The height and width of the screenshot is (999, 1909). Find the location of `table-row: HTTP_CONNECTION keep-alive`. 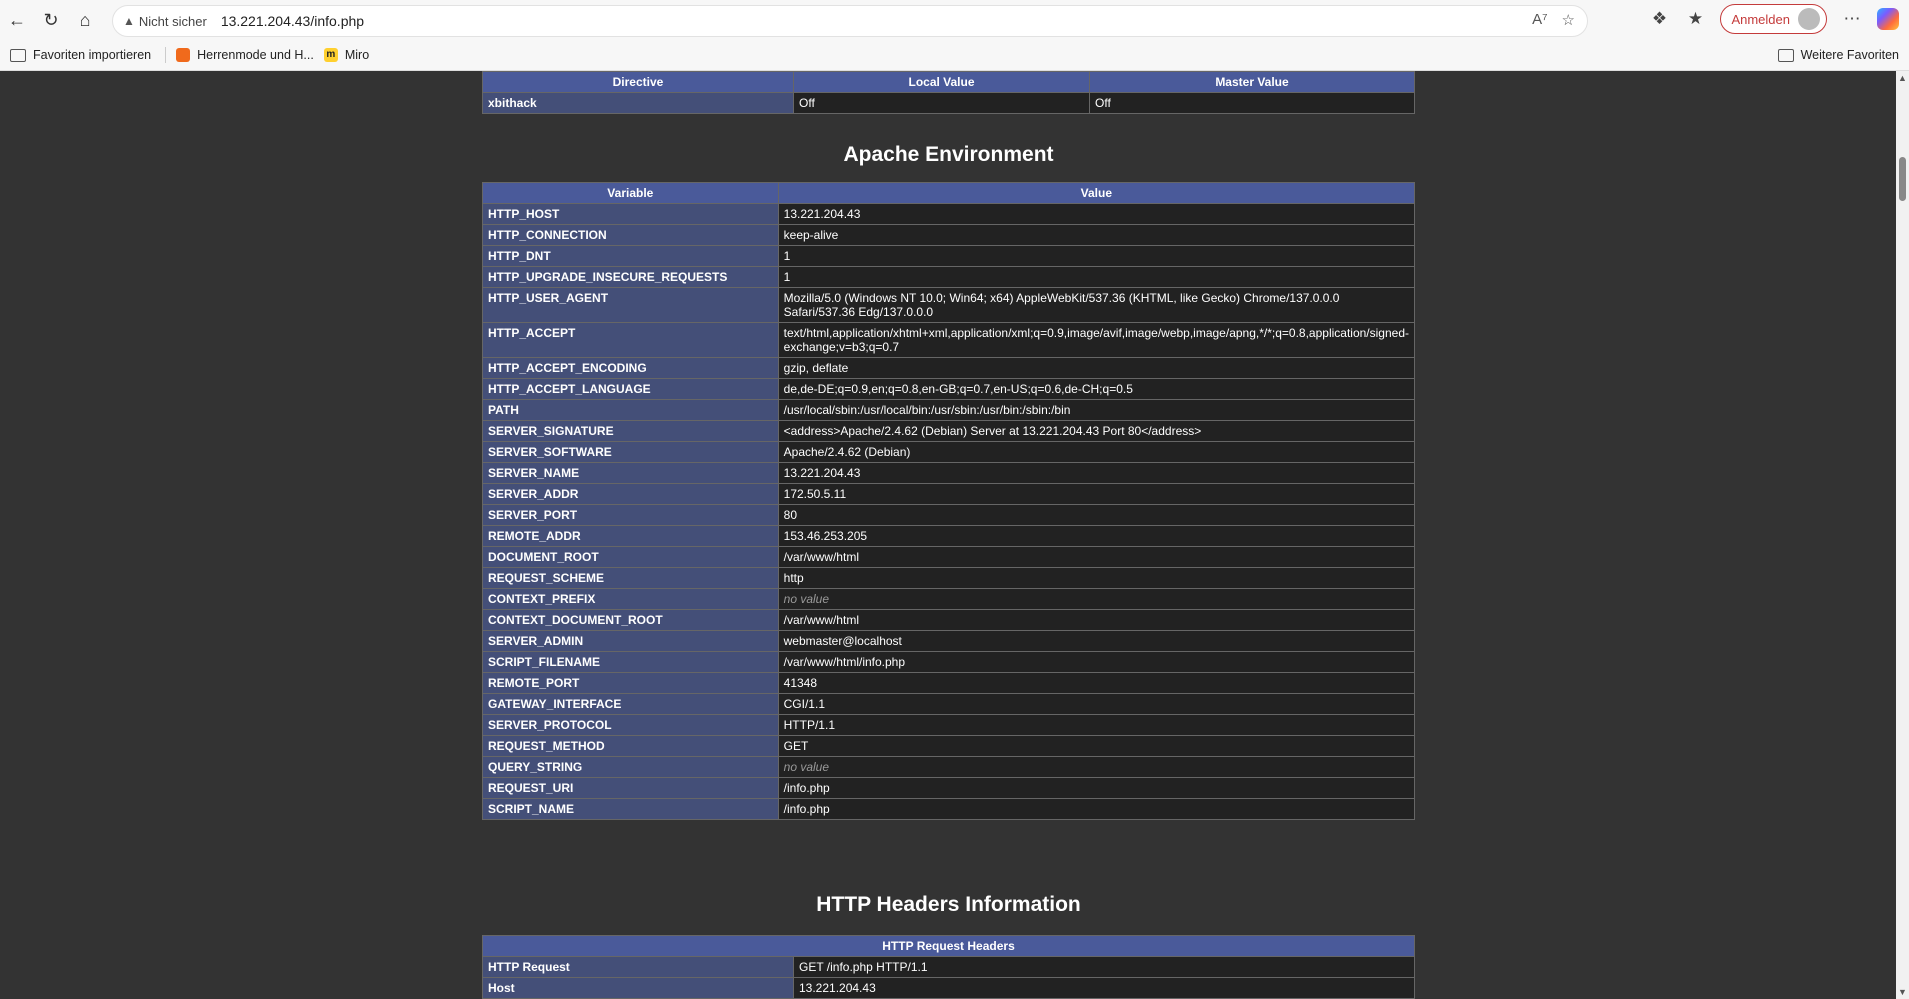

table-row: HTTP_CONNECTION keep-alive is located at coordinates (949, 235).